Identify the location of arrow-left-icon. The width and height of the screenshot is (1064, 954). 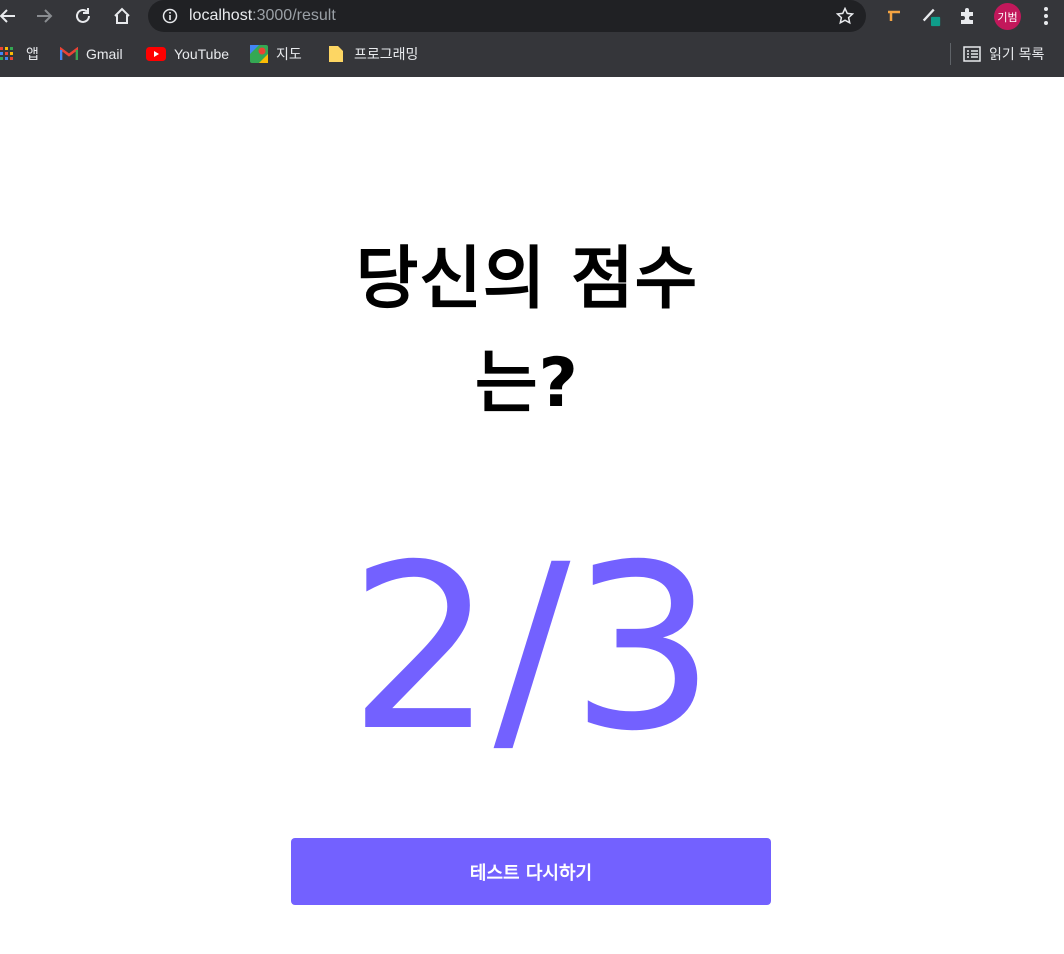
(7, 16).